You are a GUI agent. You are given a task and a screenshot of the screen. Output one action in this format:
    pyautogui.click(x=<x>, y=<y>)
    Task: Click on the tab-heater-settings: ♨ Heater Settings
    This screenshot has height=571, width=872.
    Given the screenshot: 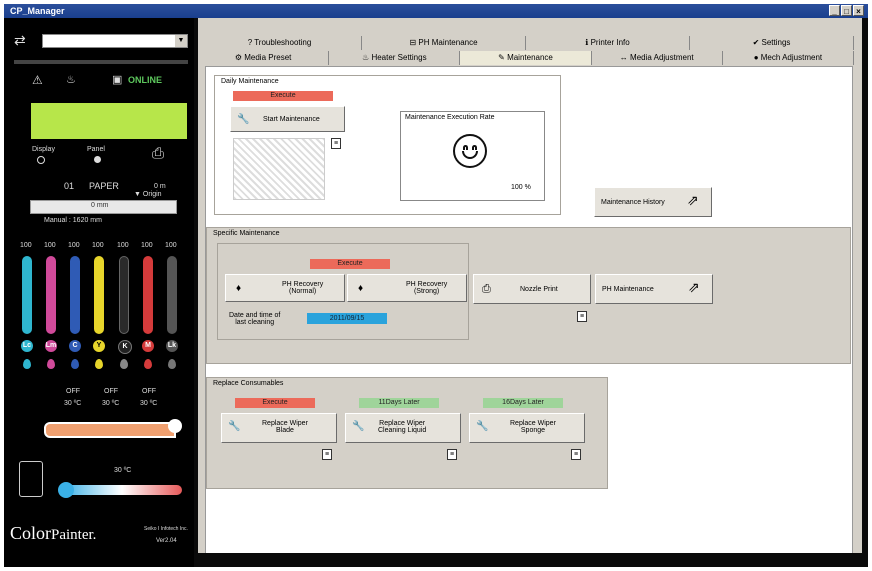 What is the action you would take?
    pyautogui.click(x=395, y=58)
    